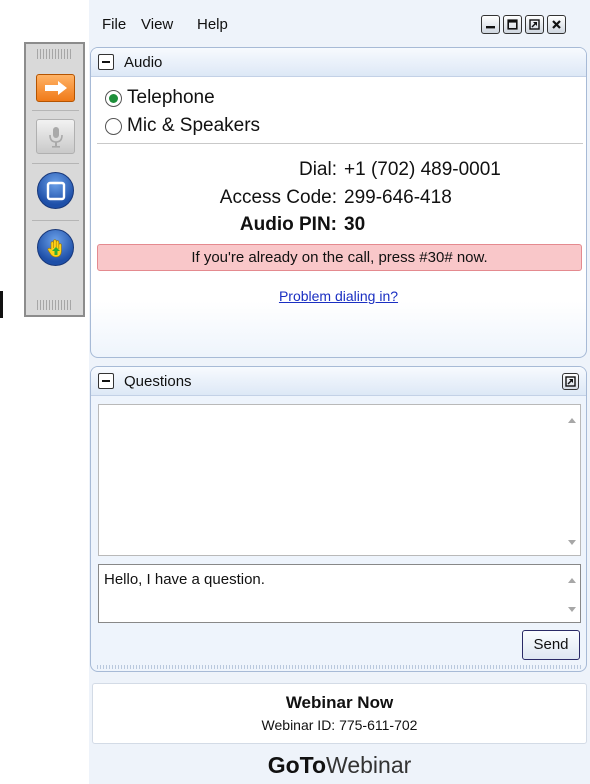 The width and height of the screenshot is (590, 784). I want to click on close-button, so click(556, 24).